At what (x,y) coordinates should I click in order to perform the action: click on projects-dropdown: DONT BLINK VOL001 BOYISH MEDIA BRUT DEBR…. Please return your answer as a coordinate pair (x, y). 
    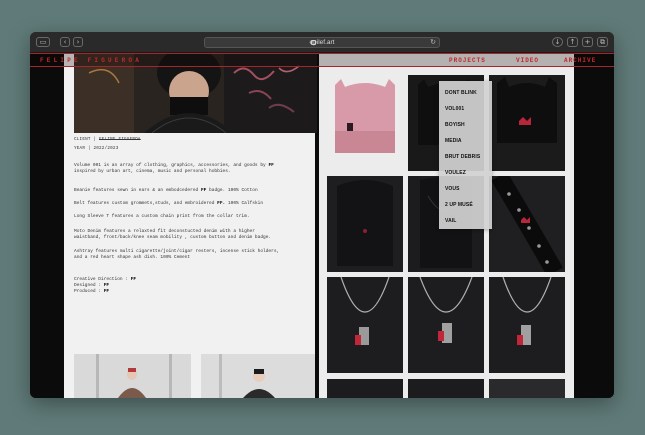
    Looking at the image, I should click on (465, 155).